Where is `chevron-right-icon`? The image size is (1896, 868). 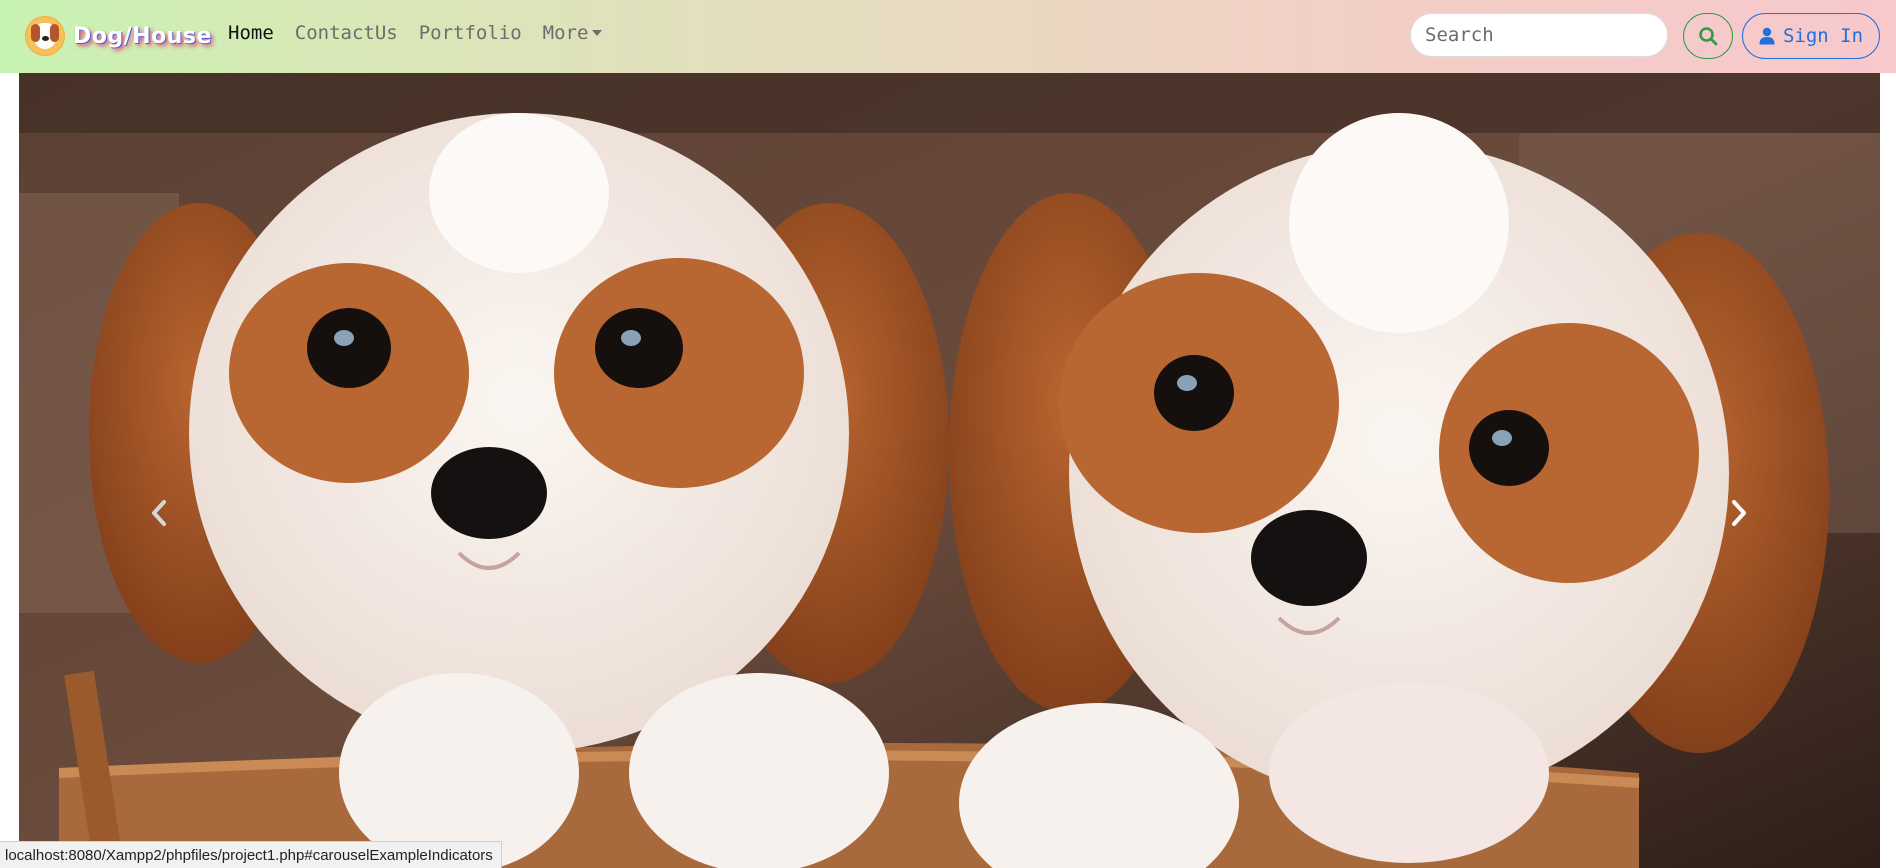
chevron-right-icon is located at coordinates (1739, 513).